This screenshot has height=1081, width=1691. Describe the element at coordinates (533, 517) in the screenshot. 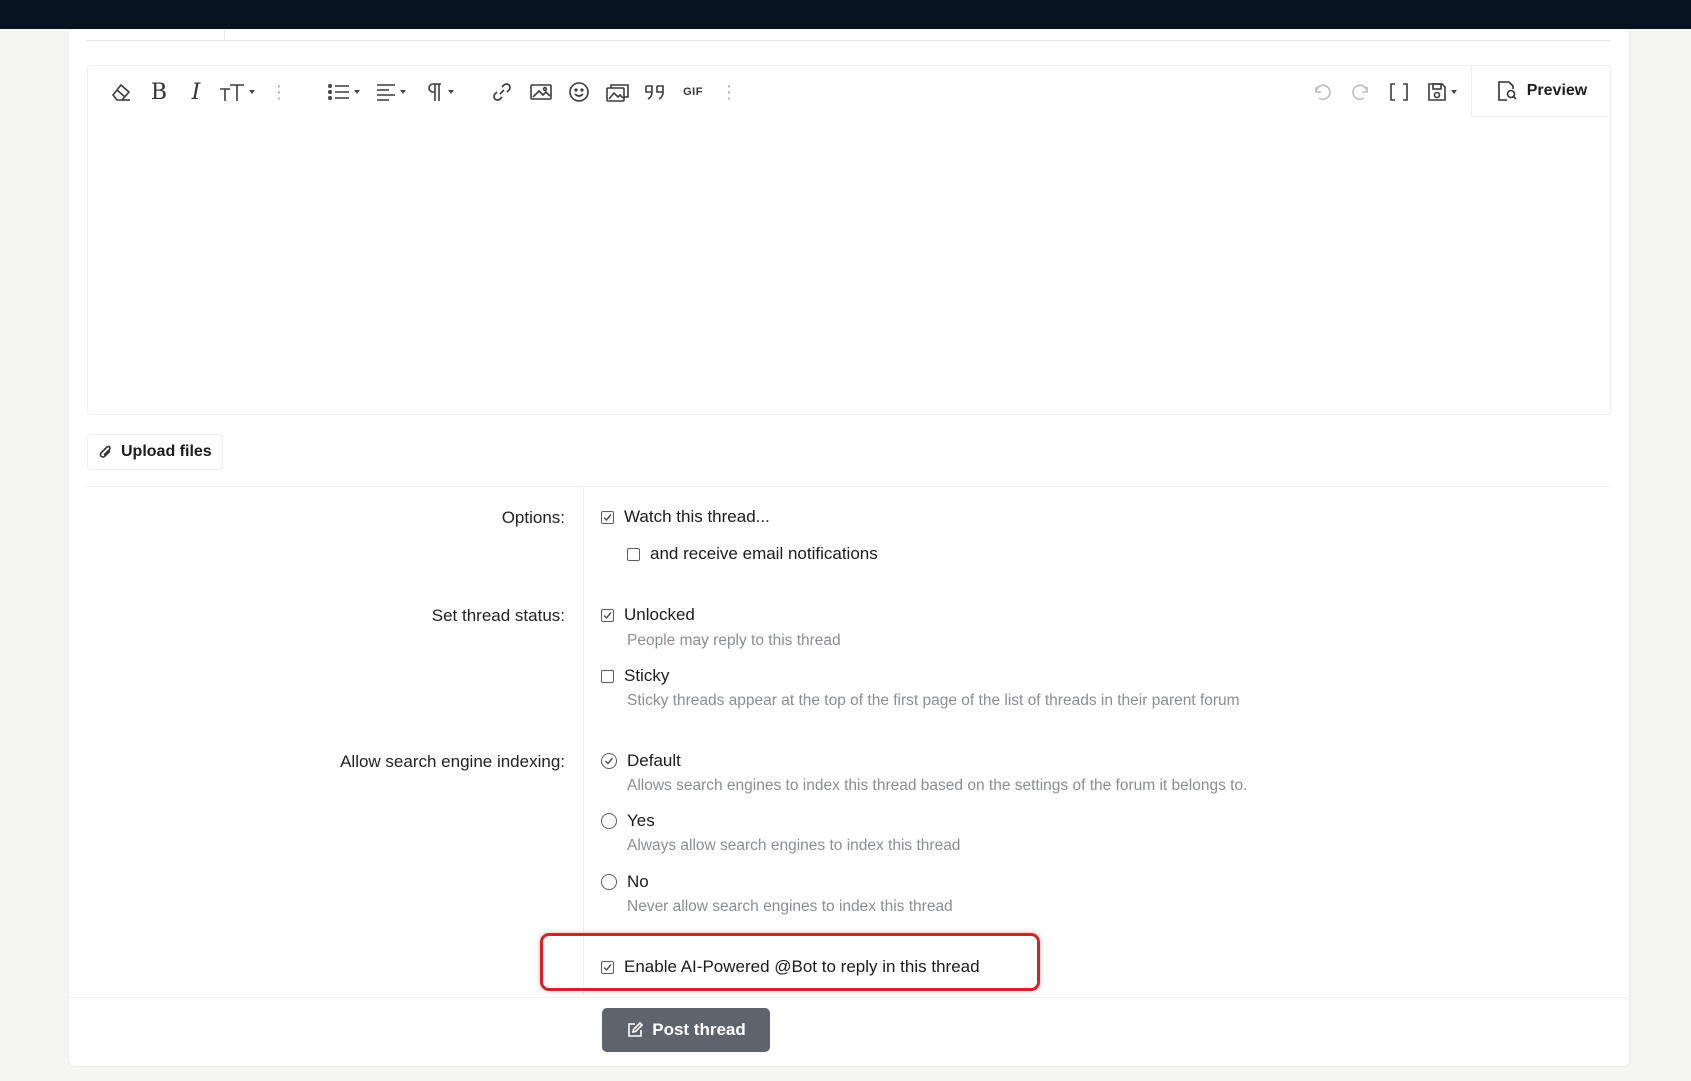

I see `options-label: Options:` at that location.